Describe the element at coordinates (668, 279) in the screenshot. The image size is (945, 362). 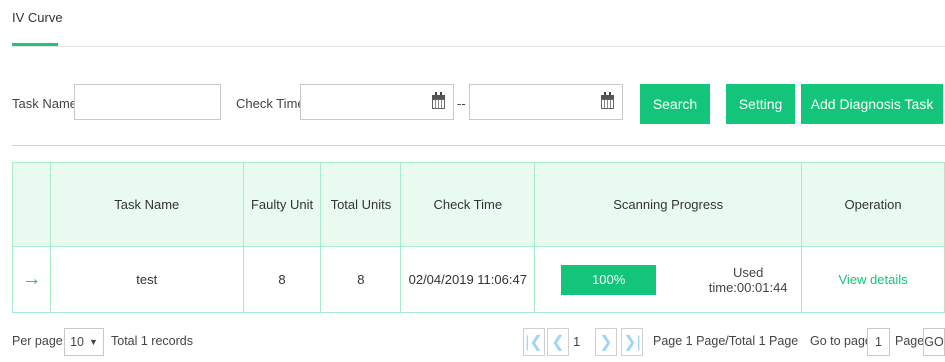
I see `cell-scanning-progress: 100% Used time:00:01:44` at that location.